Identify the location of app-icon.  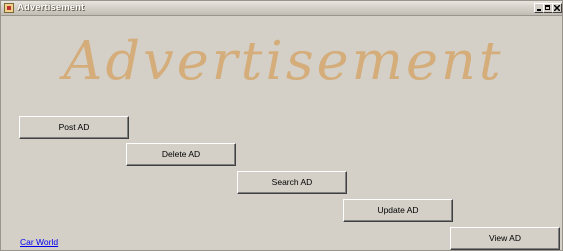
(9, 8).